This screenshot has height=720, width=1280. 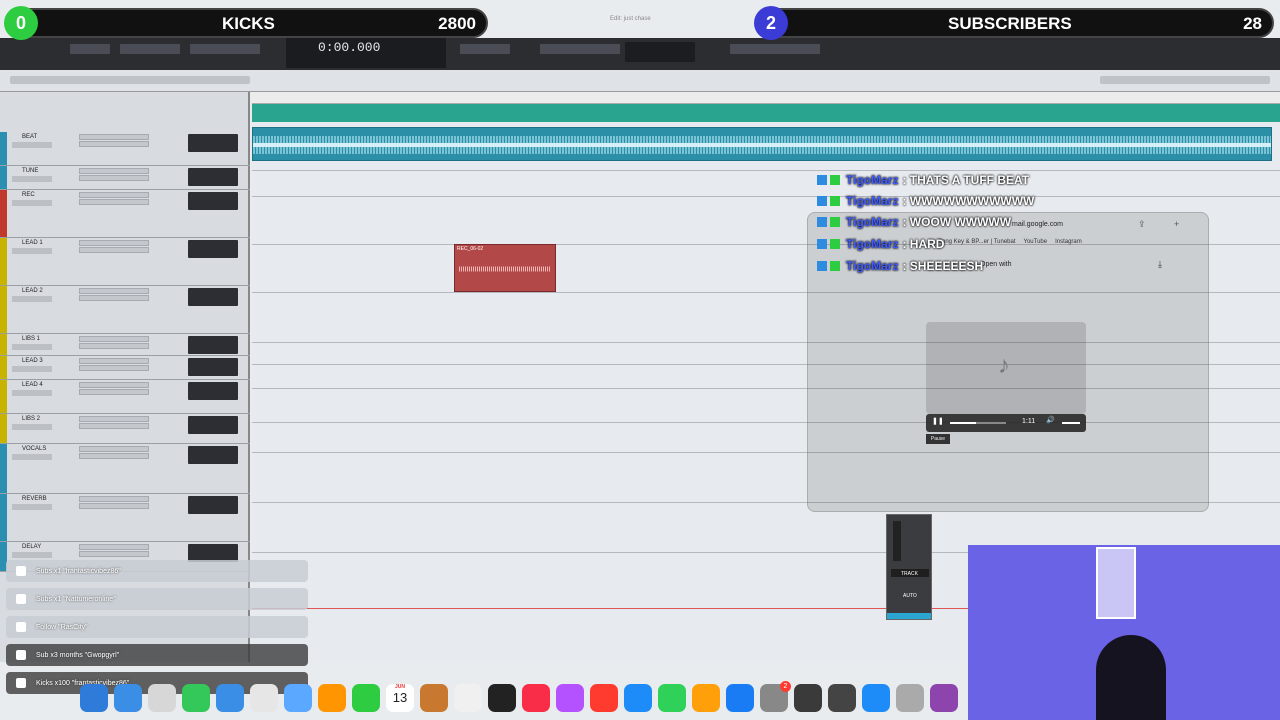 What do you see at coordinates (978, 423) in the screenshot?
I see `seek-bar` at bounding box center [978, 423].